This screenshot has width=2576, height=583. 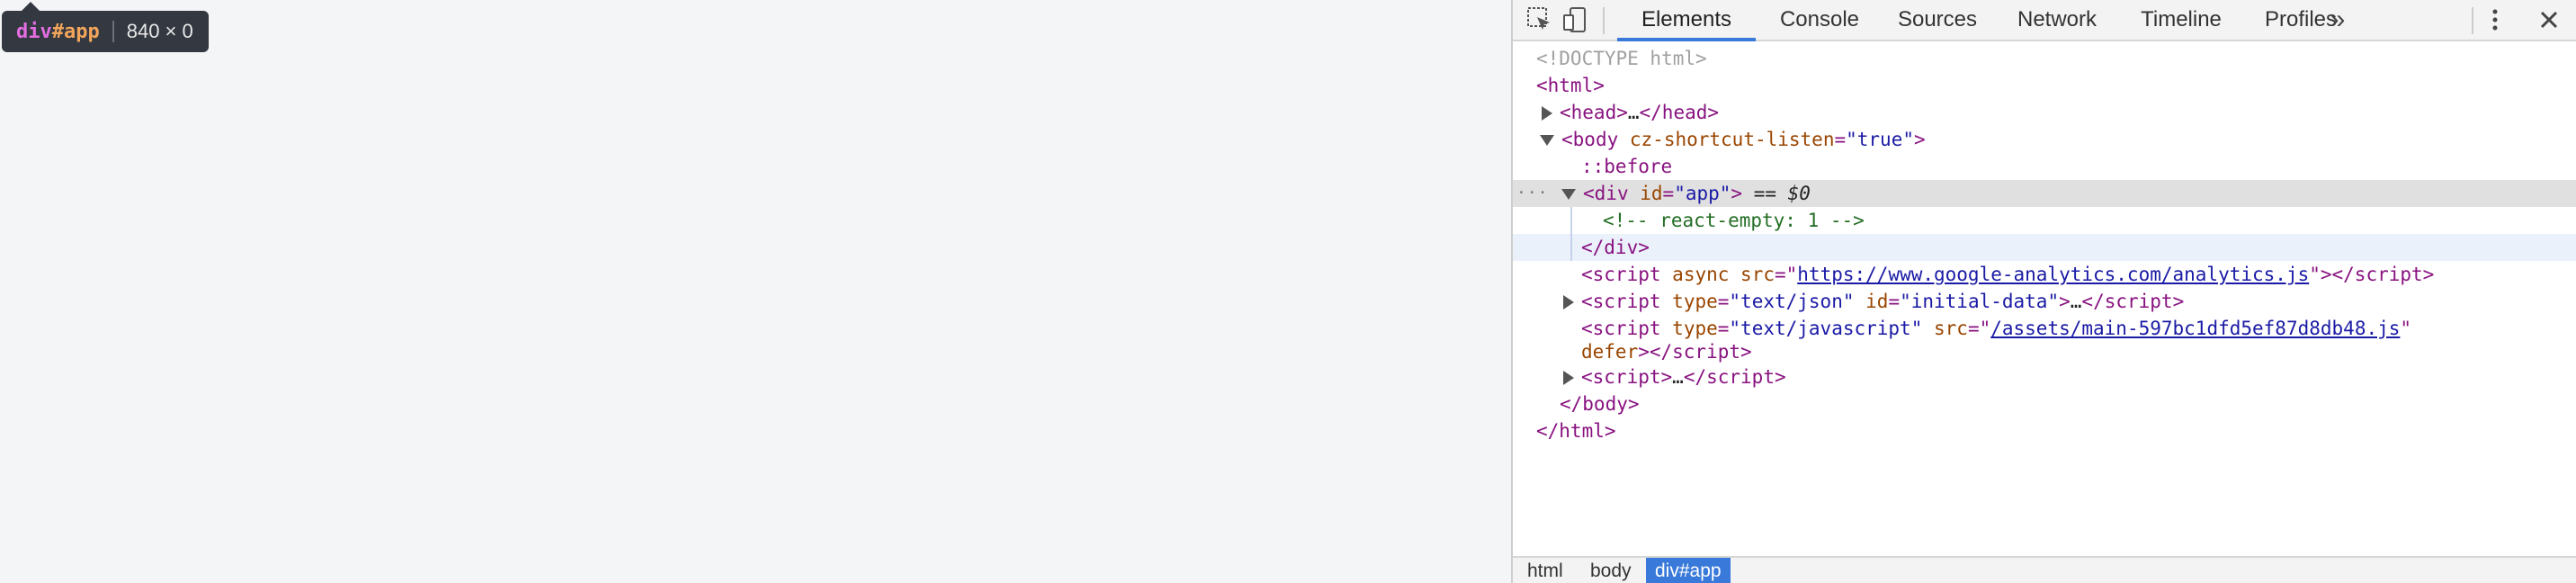 I want to click on script-src-attr: src, so click(x=1757, y=275).